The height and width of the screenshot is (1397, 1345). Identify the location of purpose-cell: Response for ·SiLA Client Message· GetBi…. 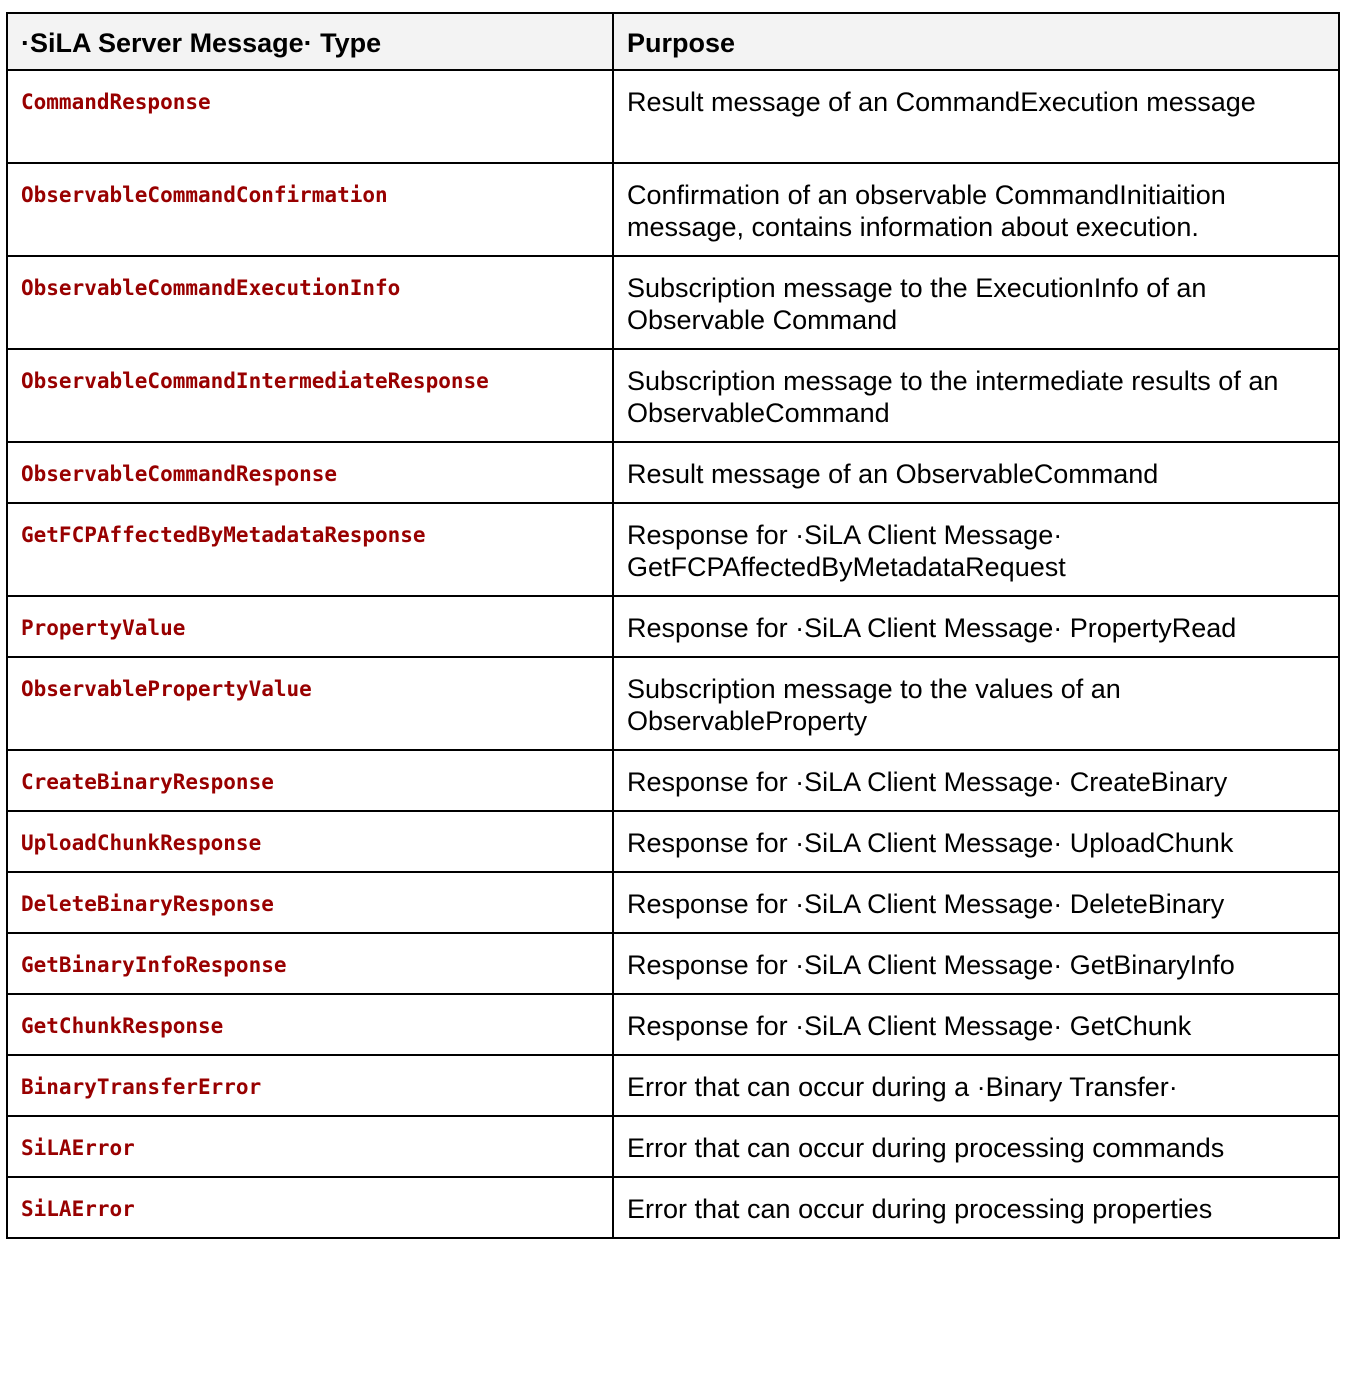
(976, 963).